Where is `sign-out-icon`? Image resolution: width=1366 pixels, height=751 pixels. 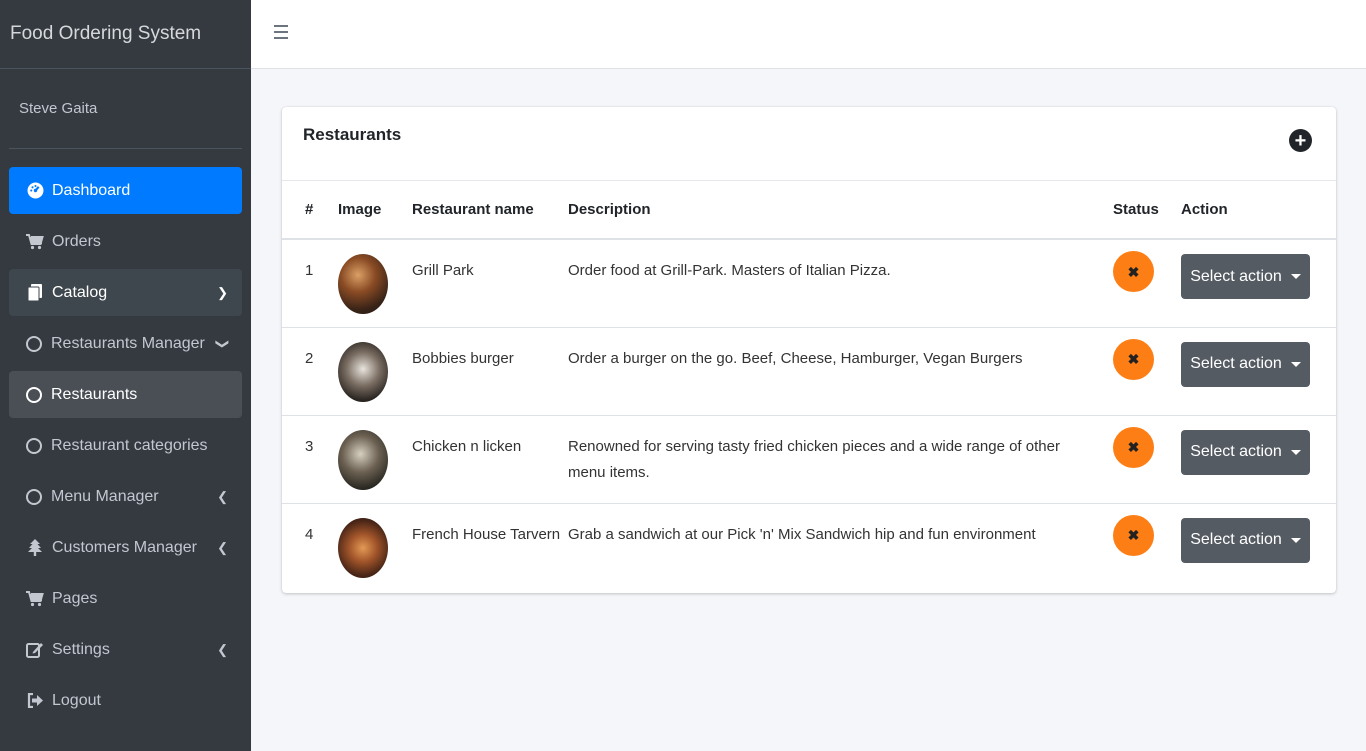 sign-out-icon is located at coordinates (35, 701).